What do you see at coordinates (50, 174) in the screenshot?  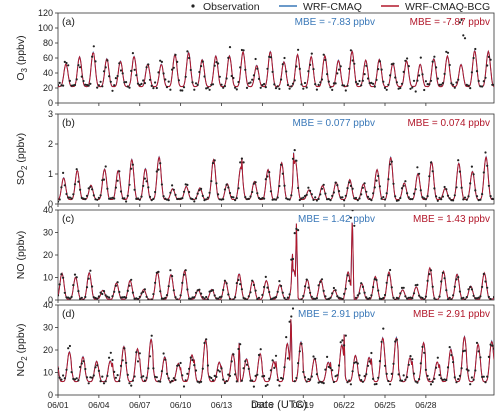 I see `y-tick-label: 1` at bounding box center [50, 174].